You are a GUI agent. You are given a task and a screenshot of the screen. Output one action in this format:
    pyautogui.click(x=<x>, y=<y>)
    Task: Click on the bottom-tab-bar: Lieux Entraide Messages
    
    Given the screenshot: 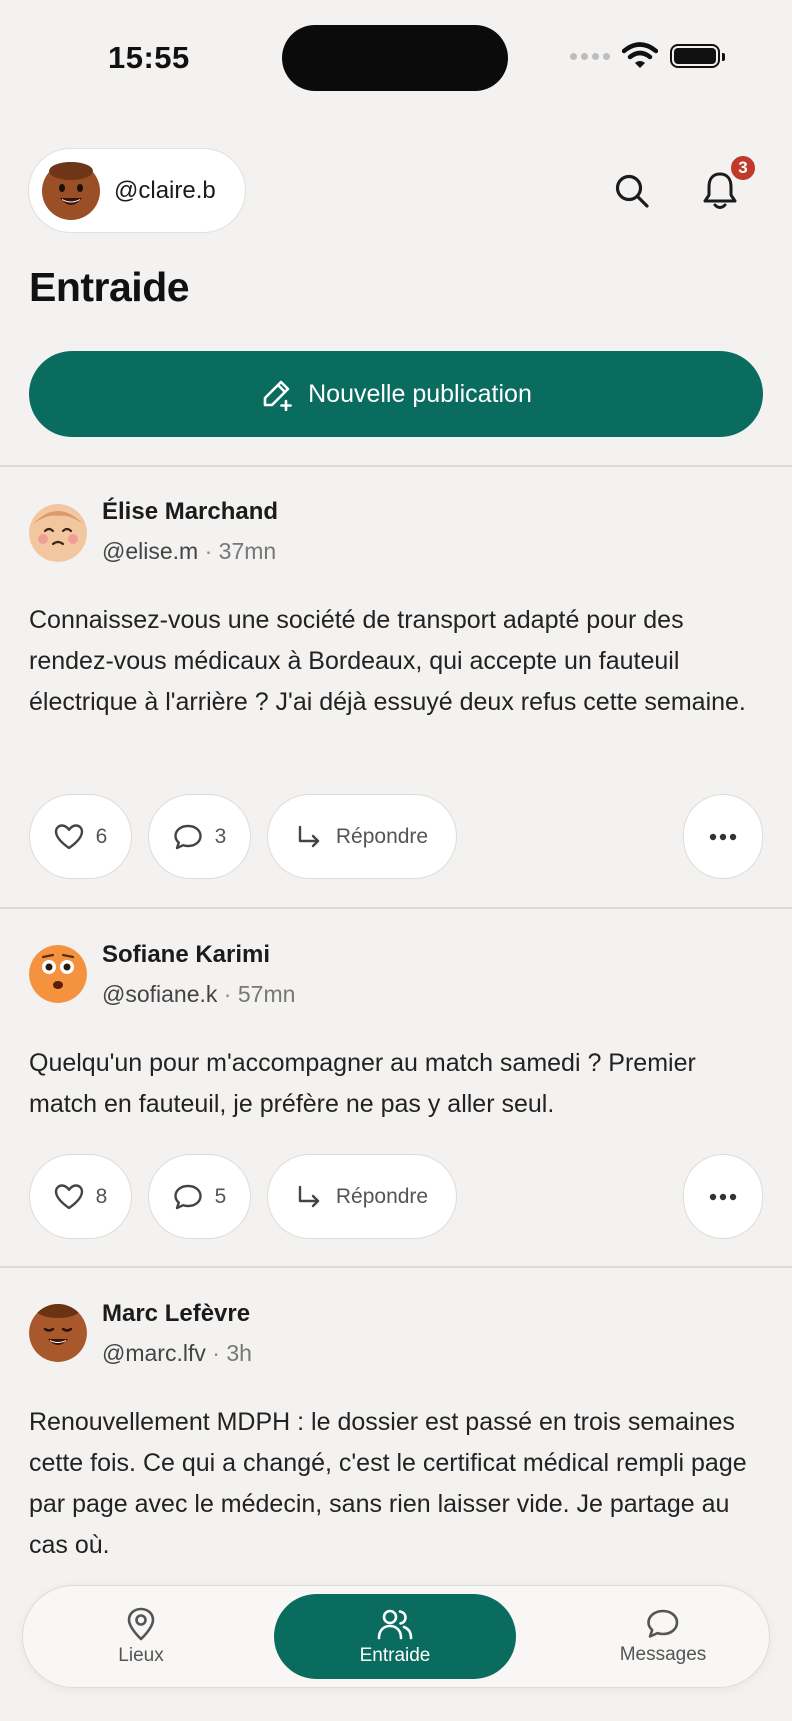 What is the action you would take?
    pyautogui.click(x=396, y=1636)
    